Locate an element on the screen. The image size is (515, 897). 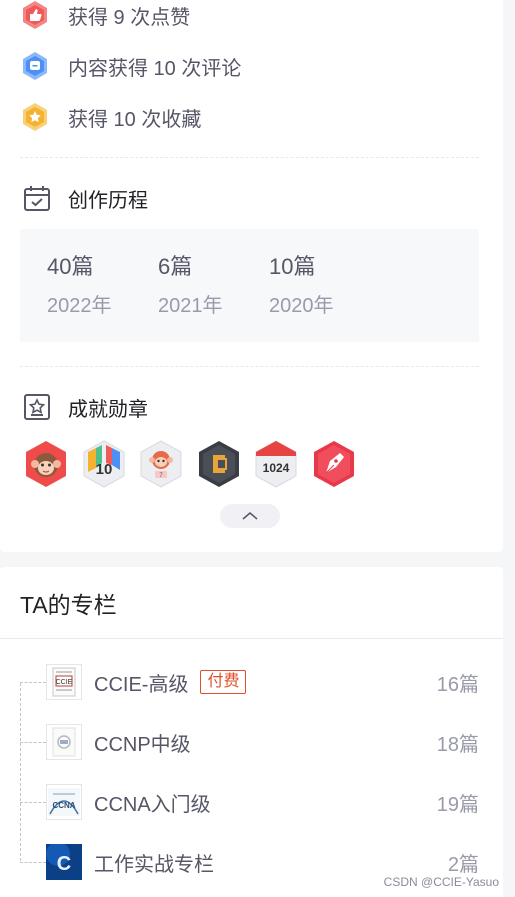
watermark: CSDN @CCIE-Yasuo is located at coordinates (441, 882).